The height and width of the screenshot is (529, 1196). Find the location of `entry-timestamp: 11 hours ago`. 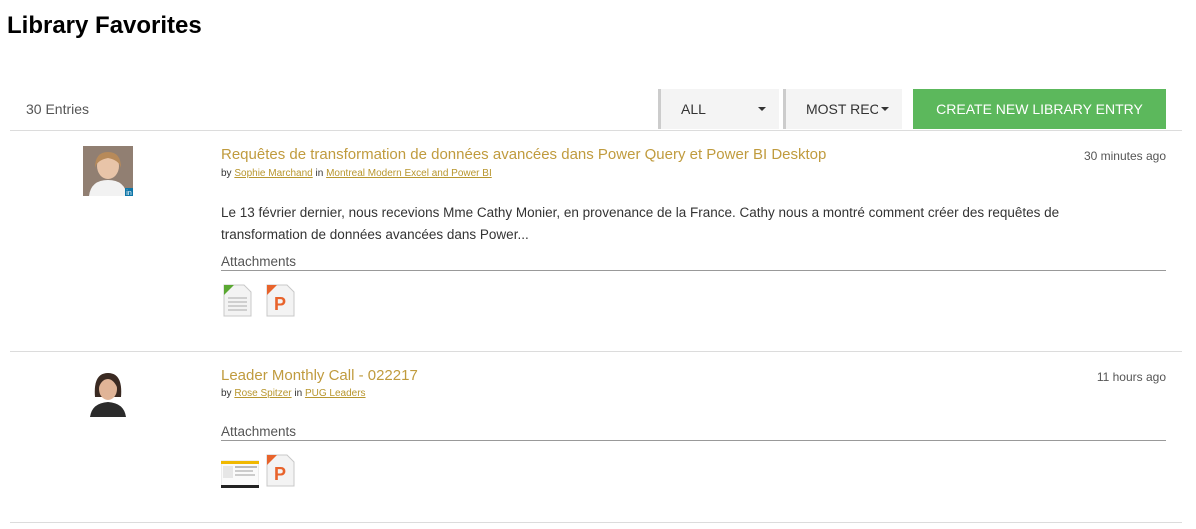

entry-timestamp: 11 hours ago is located at coordinates (1131, 377).